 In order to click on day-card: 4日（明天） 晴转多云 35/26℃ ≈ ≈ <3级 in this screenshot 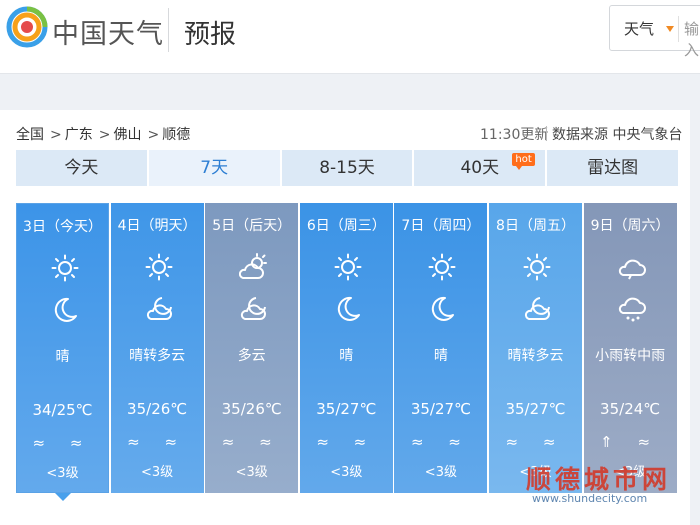, I will do `click(157, 348)`.